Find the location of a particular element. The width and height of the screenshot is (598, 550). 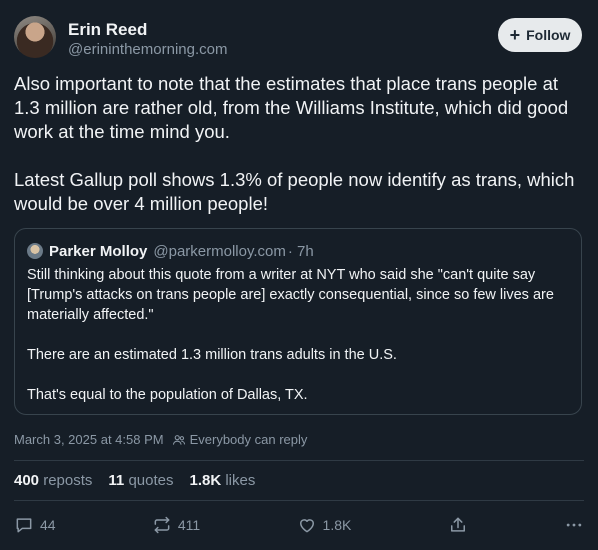

follow-label: Follow is located at coordinates (548, 35).